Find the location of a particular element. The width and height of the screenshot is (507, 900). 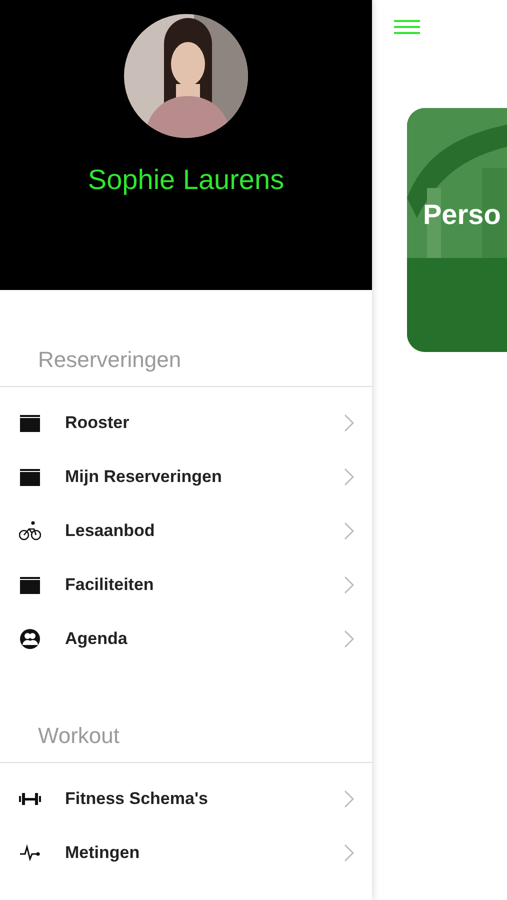

menu-item: Rooster is located at coordinates (186, 423).